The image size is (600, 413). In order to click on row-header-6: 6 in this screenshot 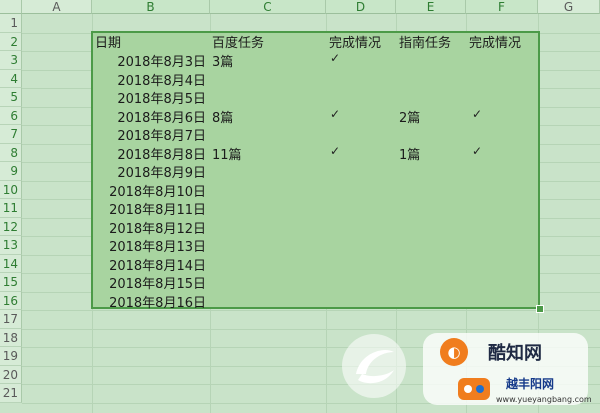, I will do `click(11, 115)`.